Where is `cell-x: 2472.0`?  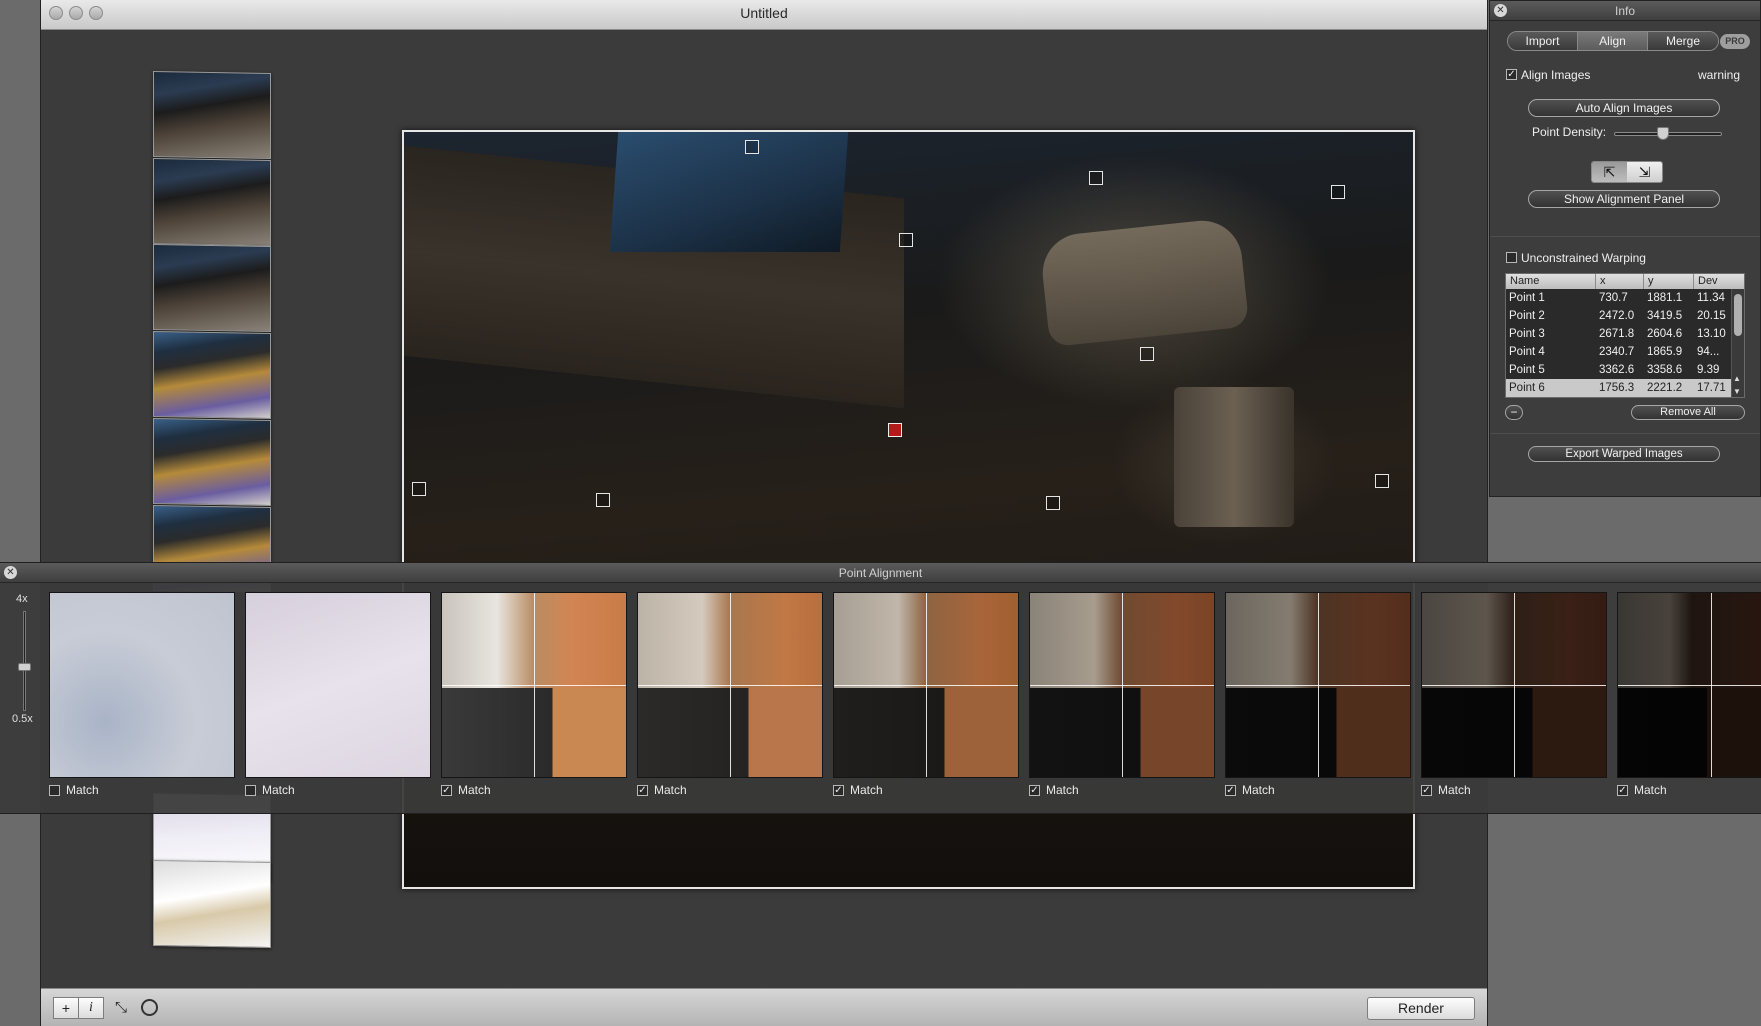 cell-x: 2472.0 is located at coordinates (1617, 316).